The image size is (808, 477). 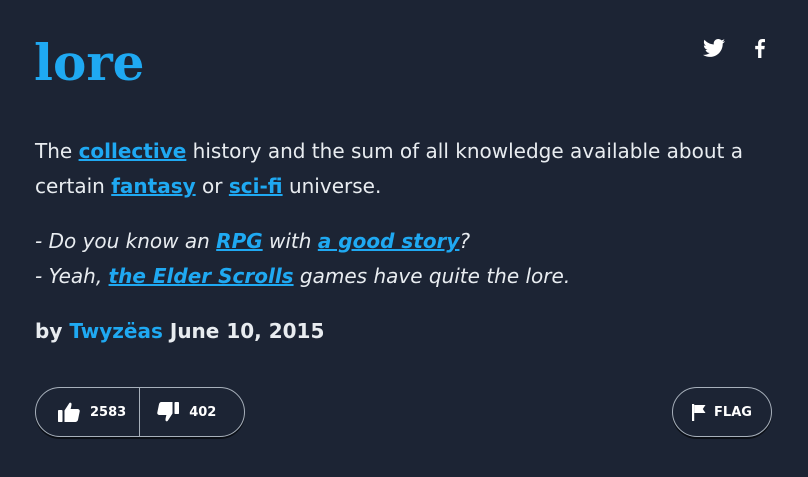 I want to click on link-sci-fi: sci-fi, so click(x=256, y=186).